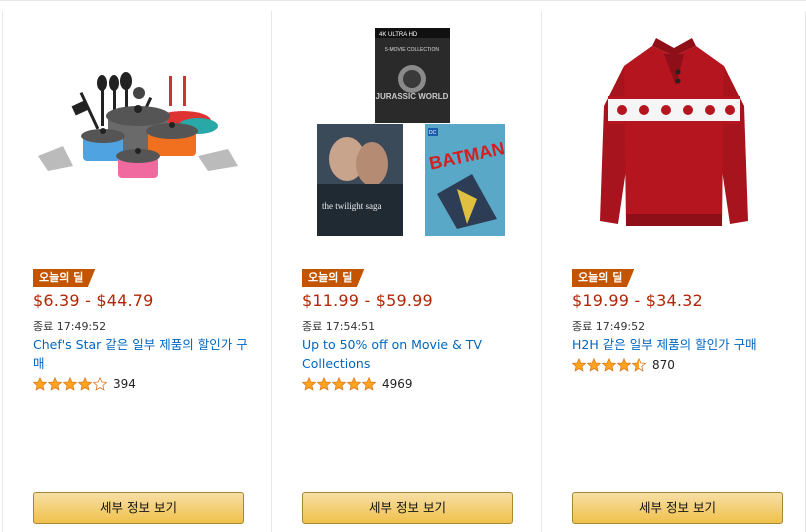  I want to click on rating-count: 4969, so click(397, 384).